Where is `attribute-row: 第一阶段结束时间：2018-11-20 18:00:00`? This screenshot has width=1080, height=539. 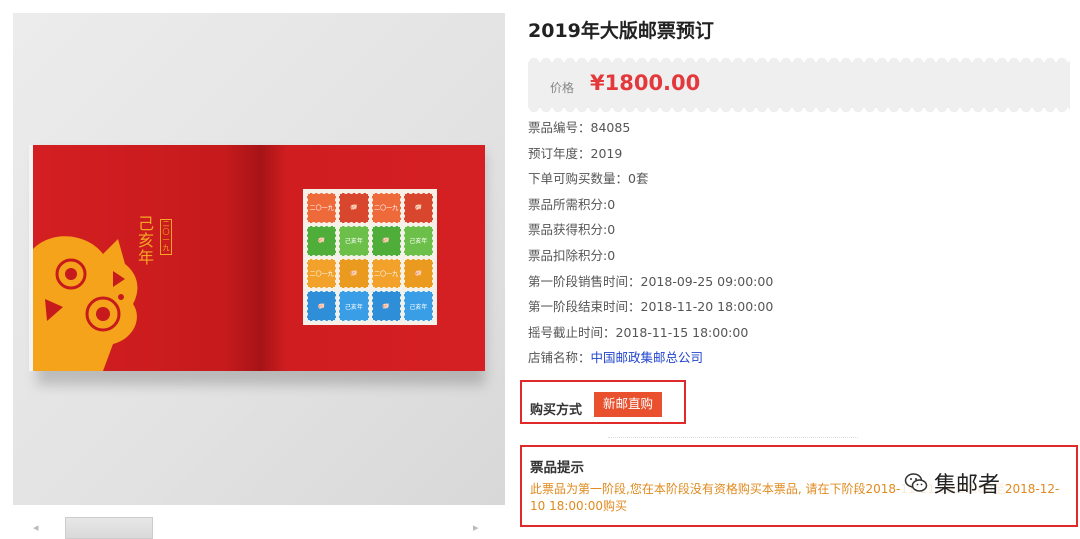
attribute-row: 第一阶段结束时间：2018-11-20 18:00:00 is located at coordinates (650, 310).